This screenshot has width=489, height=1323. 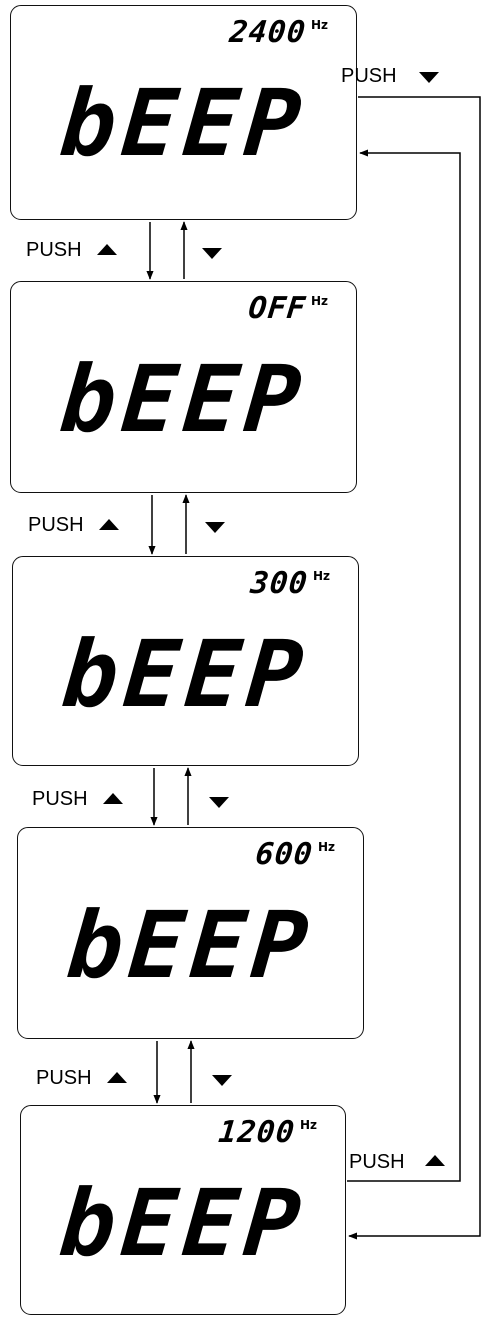 I want to click on push-label-wrap-down: PUSH, so click(x=369, y=76).